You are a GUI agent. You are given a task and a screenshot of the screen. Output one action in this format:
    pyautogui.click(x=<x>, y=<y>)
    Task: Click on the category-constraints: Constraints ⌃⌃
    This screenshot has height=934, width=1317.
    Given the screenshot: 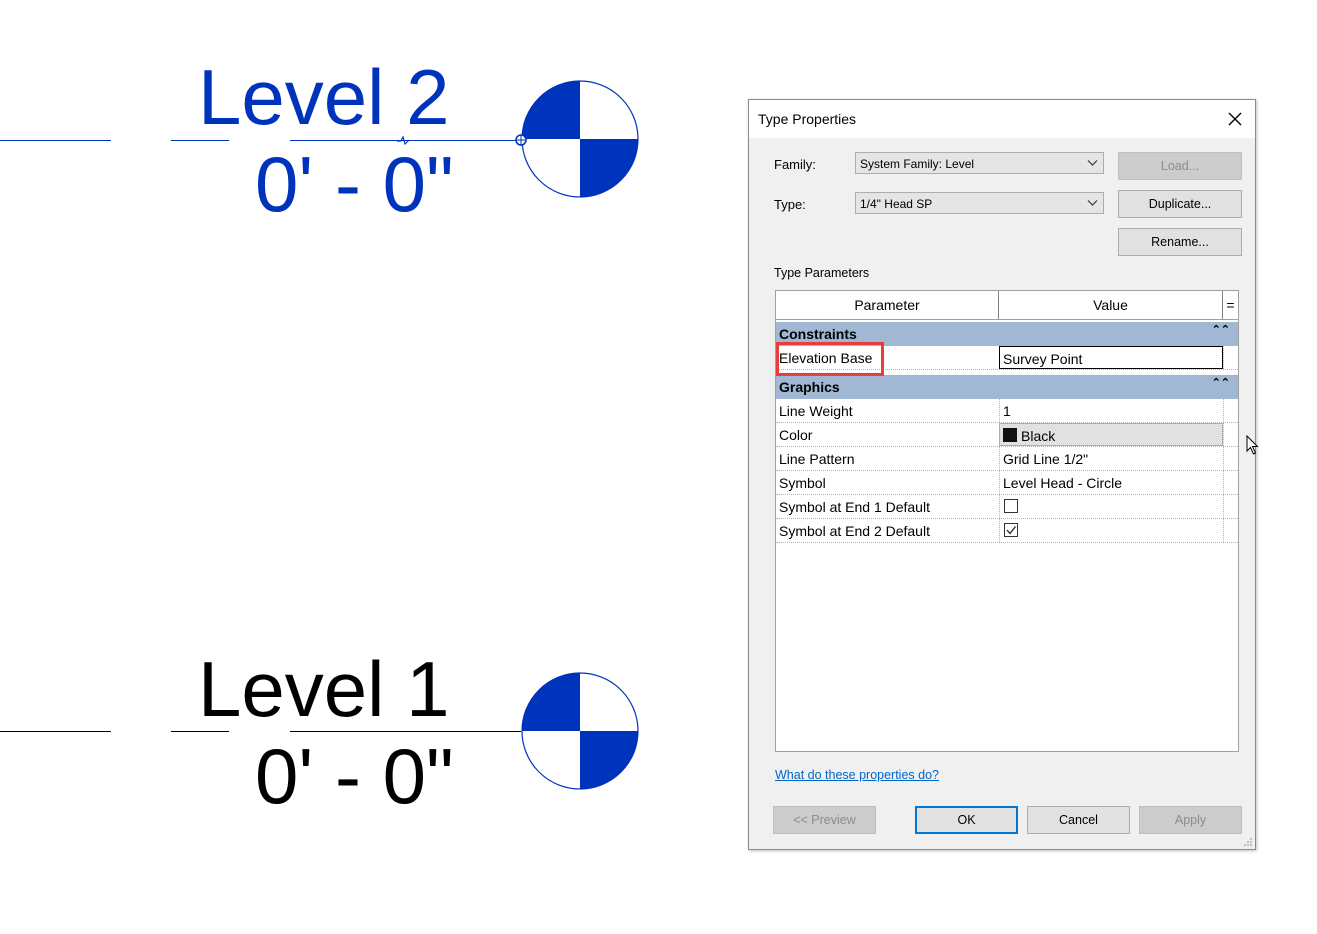 What is the action you would take?
    pyautogui.click(x=1007, y=334)
    